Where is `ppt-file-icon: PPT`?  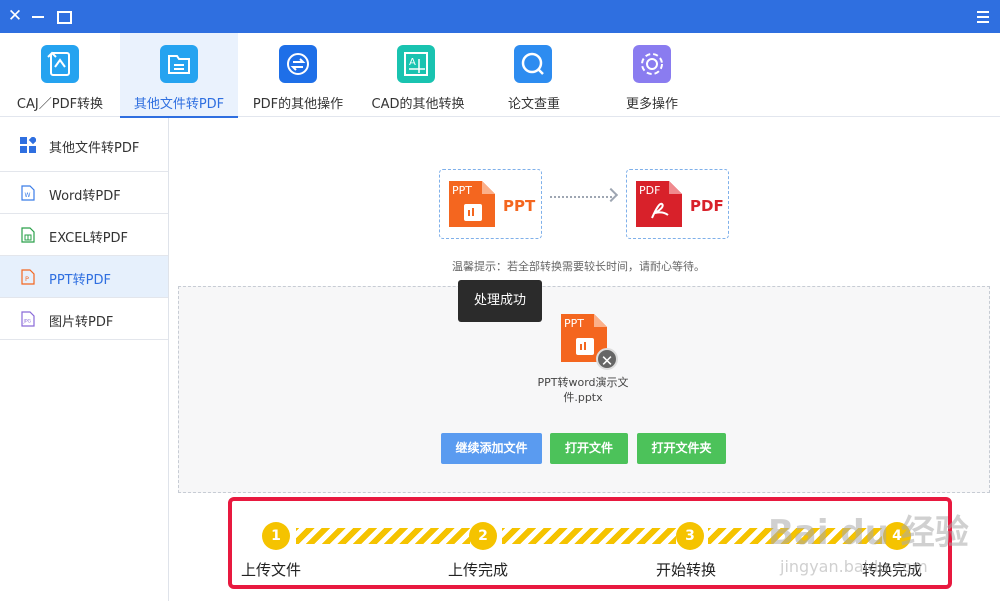 ppt-file-icon: PPT is located at coordinates (472, 204).